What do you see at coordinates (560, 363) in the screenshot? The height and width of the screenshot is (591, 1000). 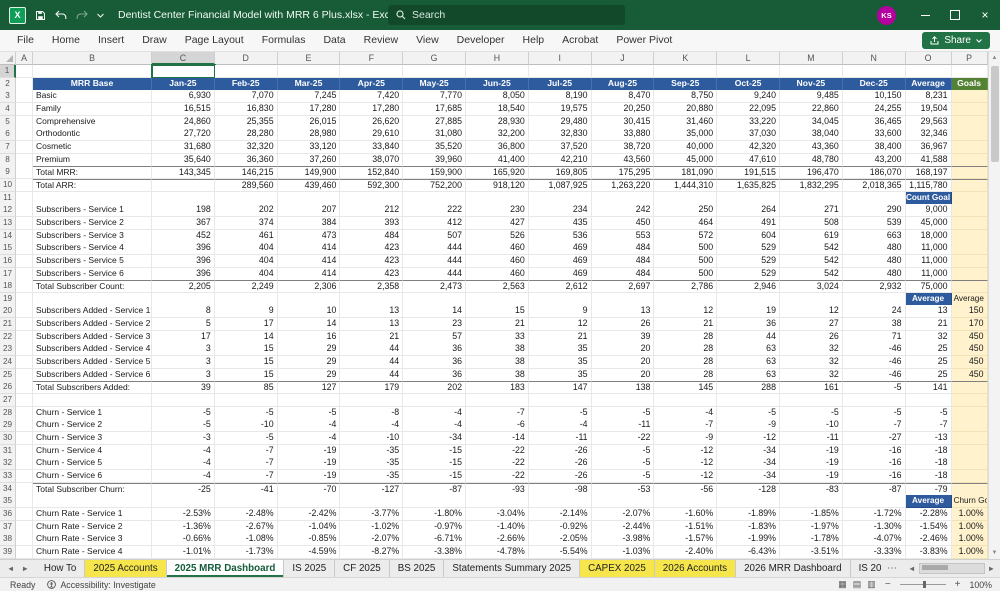 I see `cell: 35` at bounding box center [560, 363].